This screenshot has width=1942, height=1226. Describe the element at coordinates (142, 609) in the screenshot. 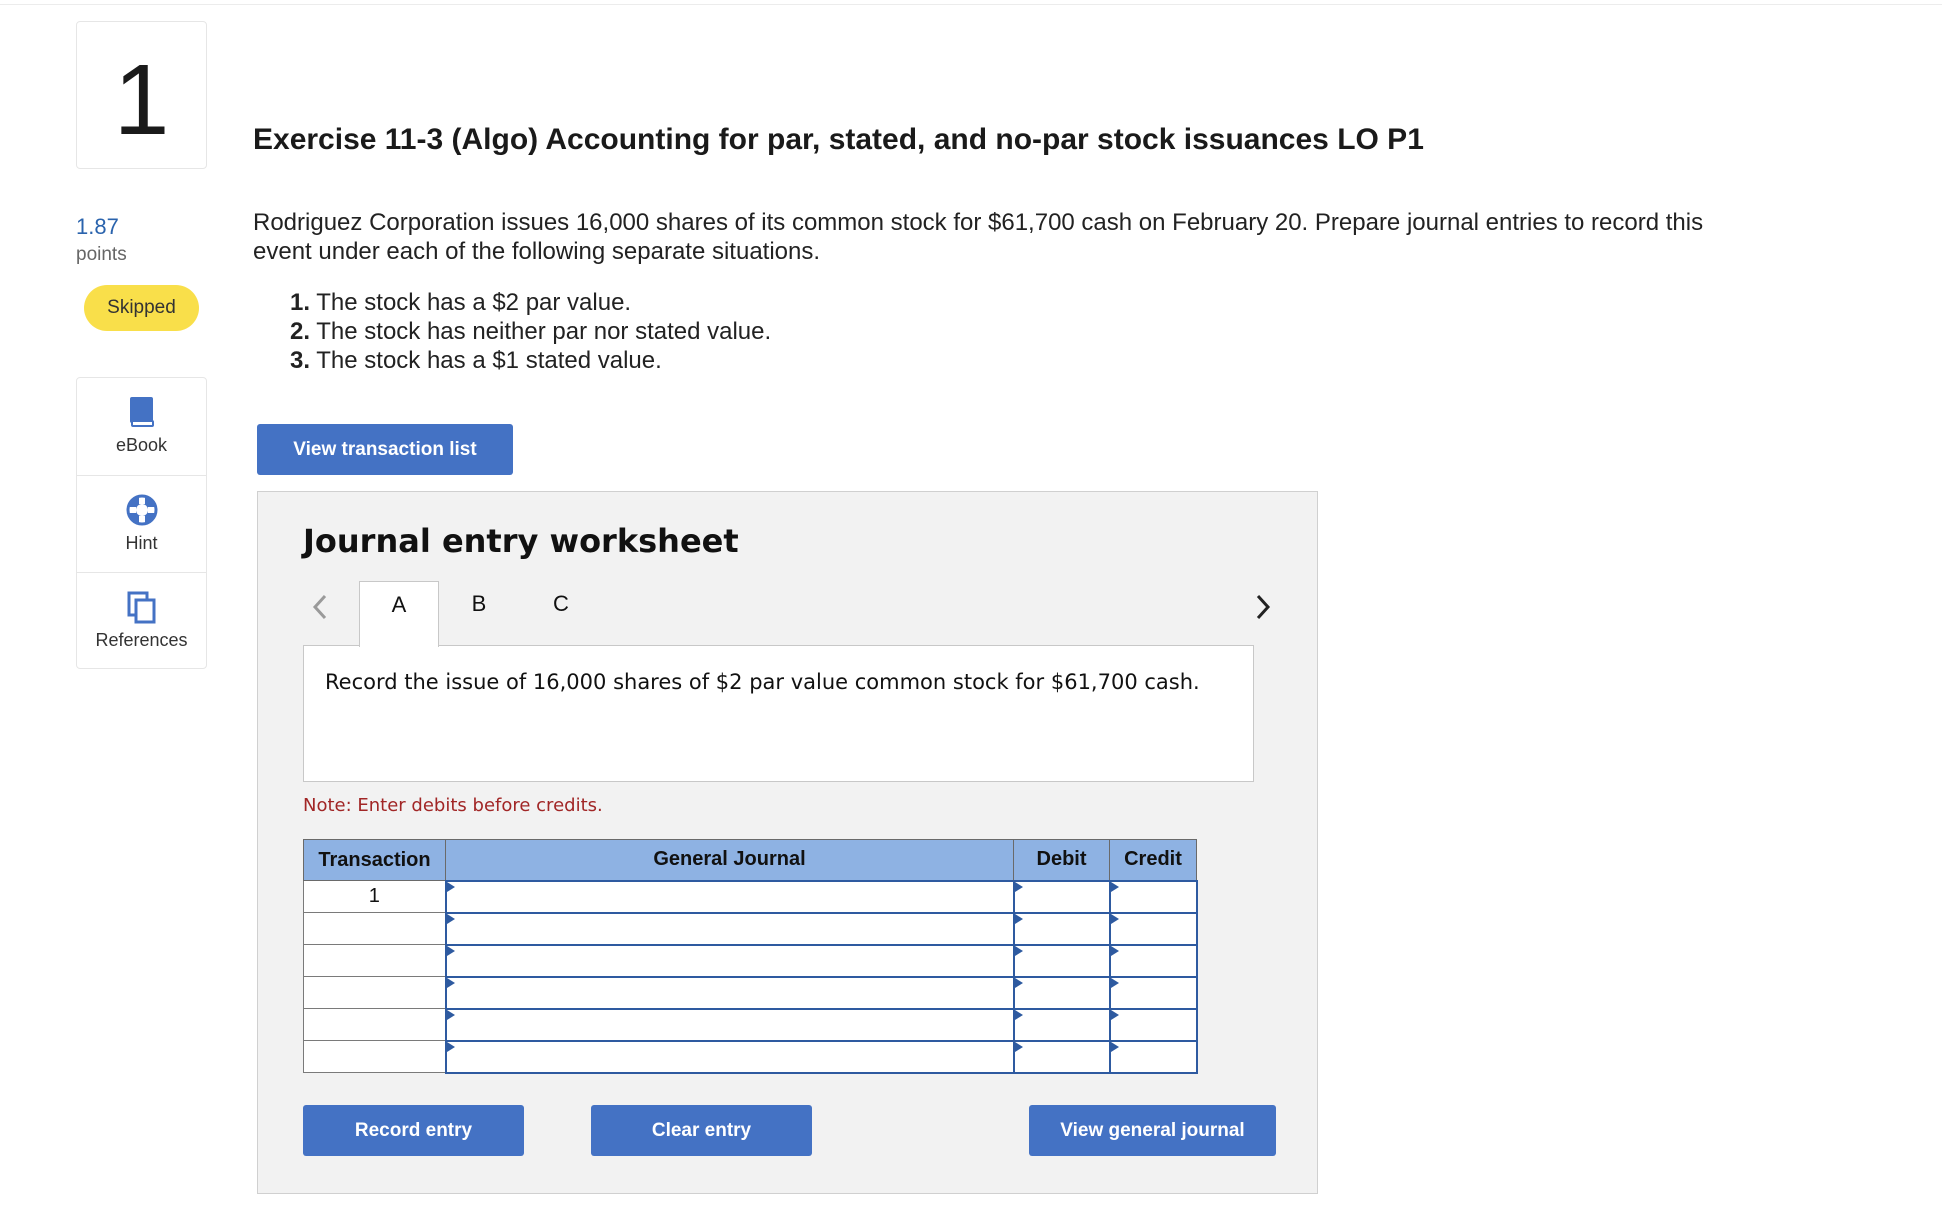

I see `copy-pages-icon` at that location.